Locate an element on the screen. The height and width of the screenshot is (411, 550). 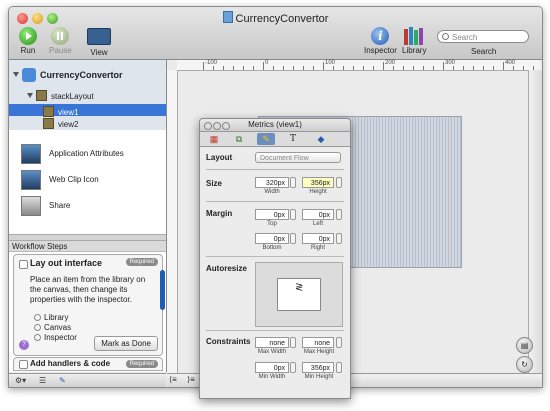
top-margin-field: 0px is located at coordinates (272, 214).